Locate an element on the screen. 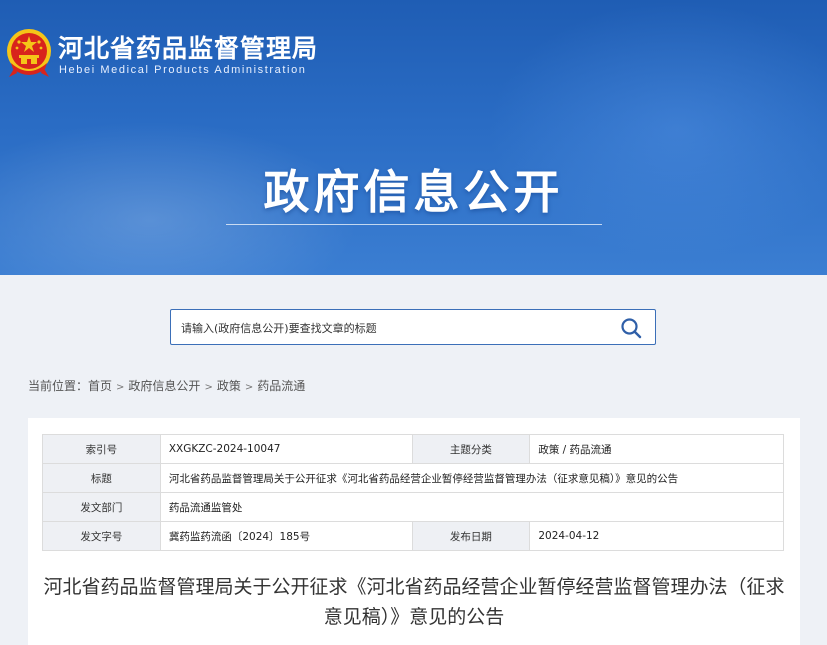  doc-no-value: 冀药监药流函〔2024〕185号 is located at coordinates (286, 536).